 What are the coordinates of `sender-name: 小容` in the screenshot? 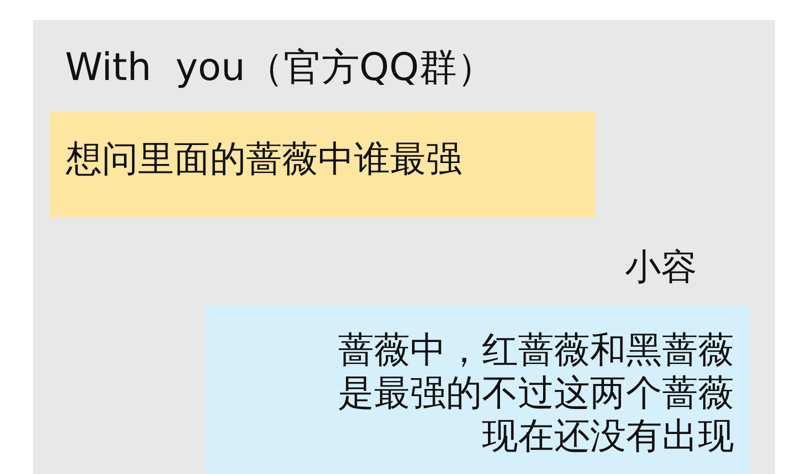 It's located at (661, 268).